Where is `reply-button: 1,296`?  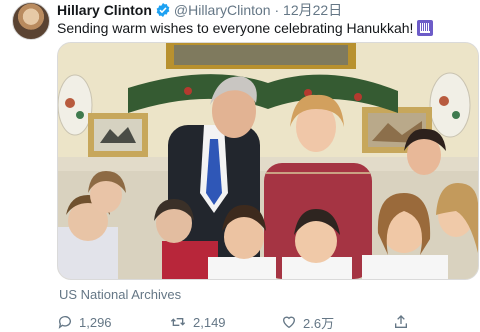
reply-button: 1,296 is located at coordinates (84, 322).